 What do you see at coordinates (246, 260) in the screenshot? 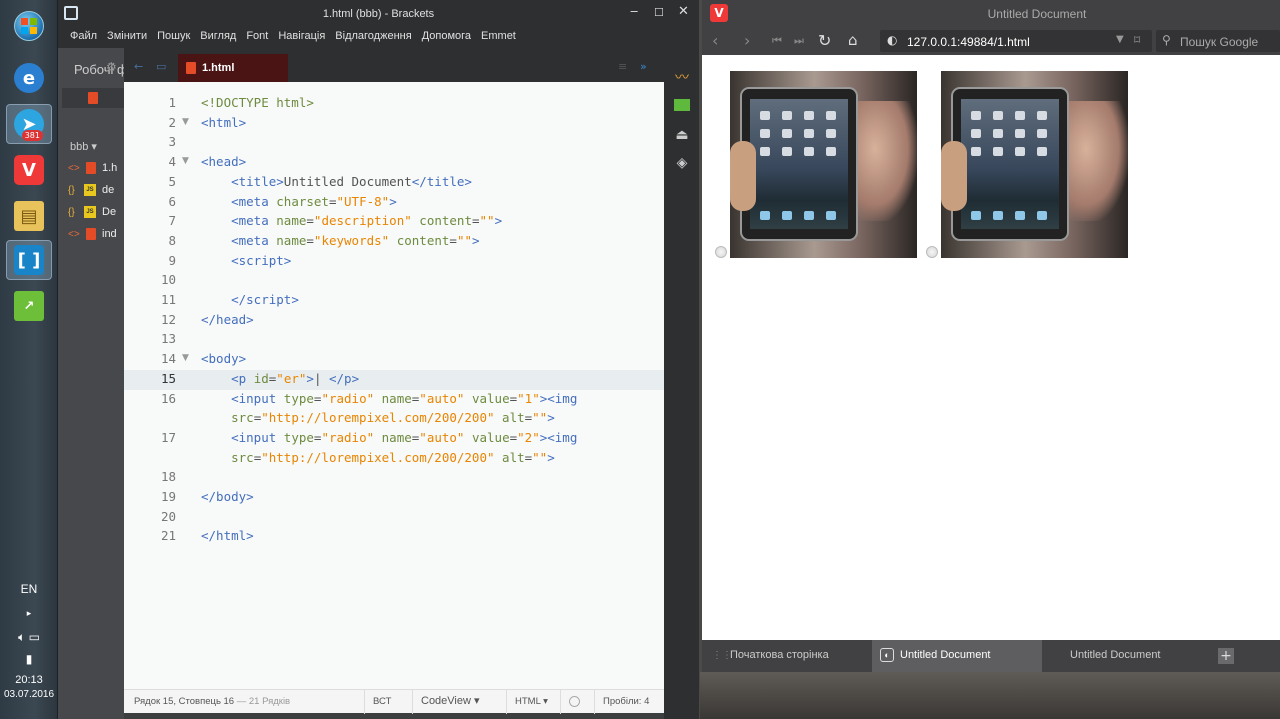
I see `code-line: <script>` at bounding box center [246, 260].